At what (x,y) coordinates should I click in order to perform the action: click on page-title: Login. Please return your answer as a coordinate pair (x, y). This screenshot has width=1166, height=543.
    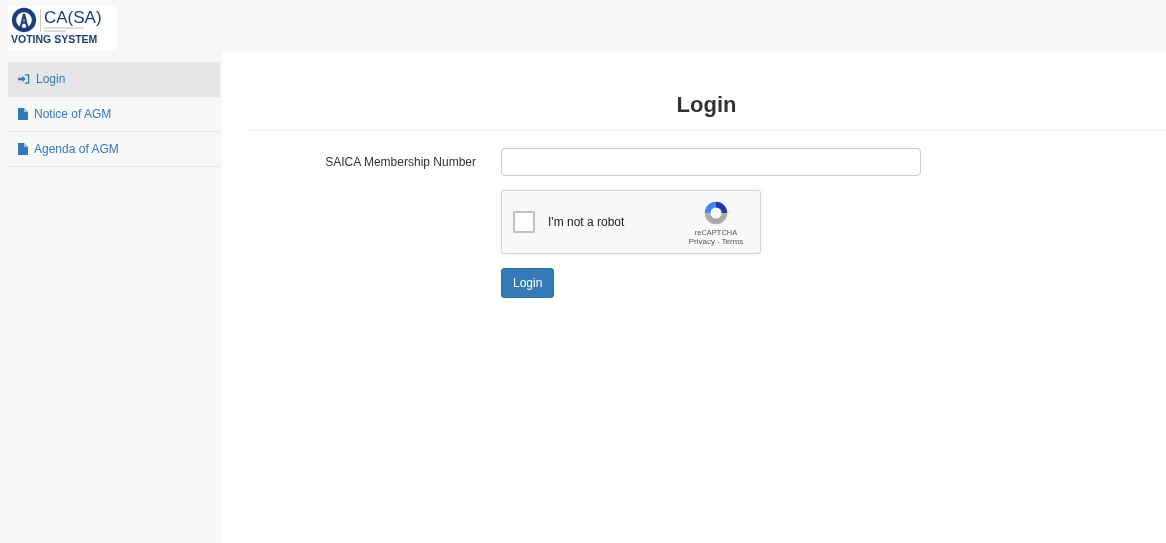
    Looking at the image, I should click on (706, 105).